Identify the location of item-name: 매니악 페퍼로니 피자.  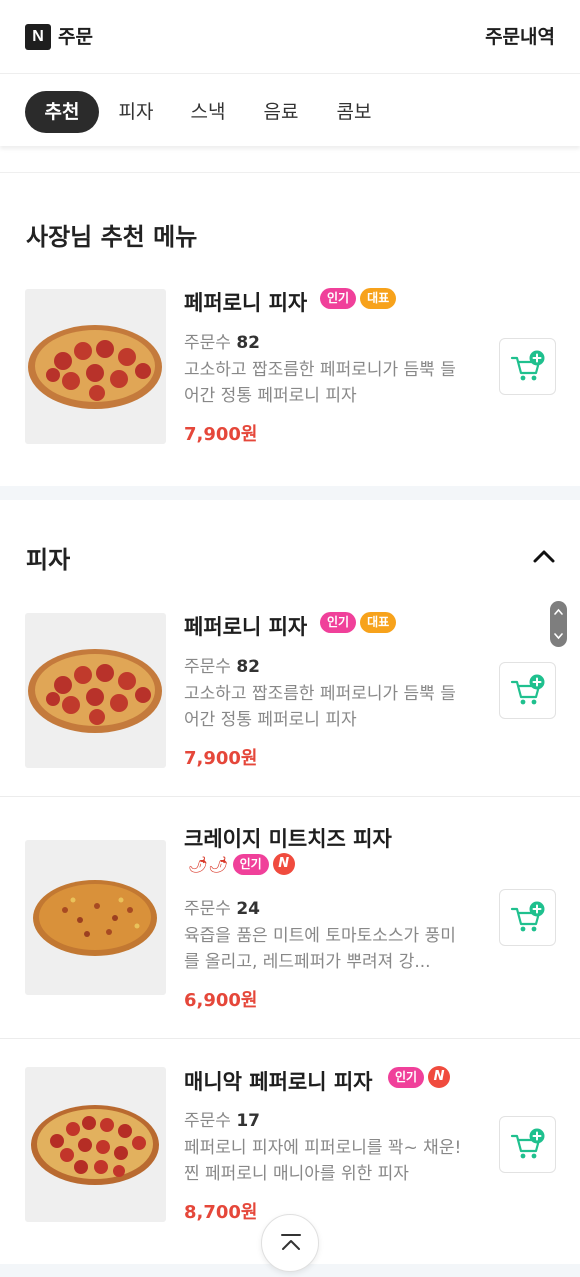
(278, 1082).